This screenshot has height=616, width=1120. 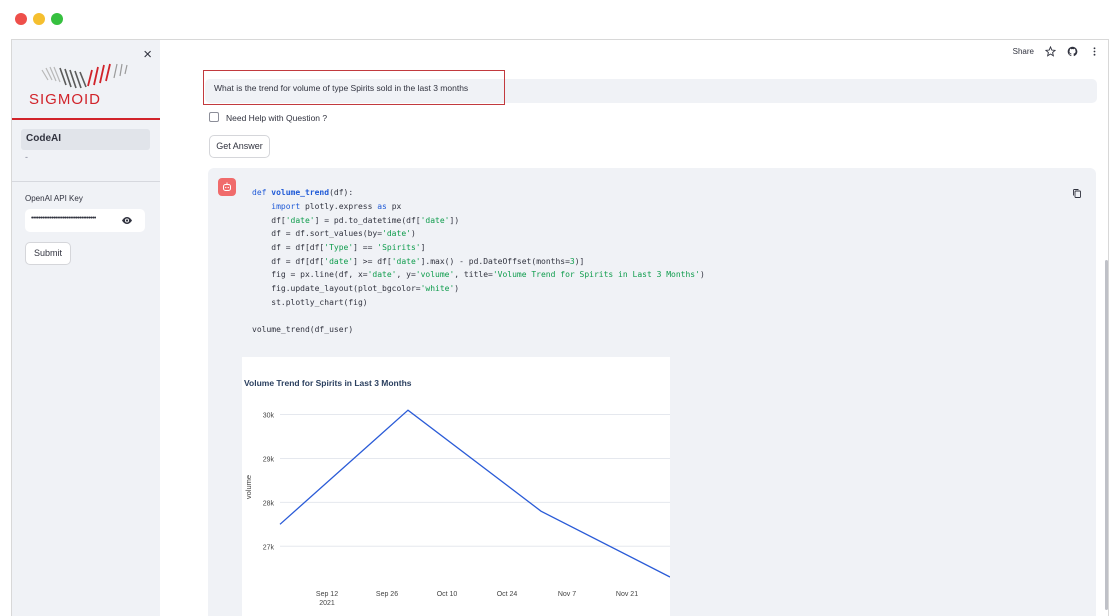 I want to click on show-password-icon, so click(x=127, y=220).